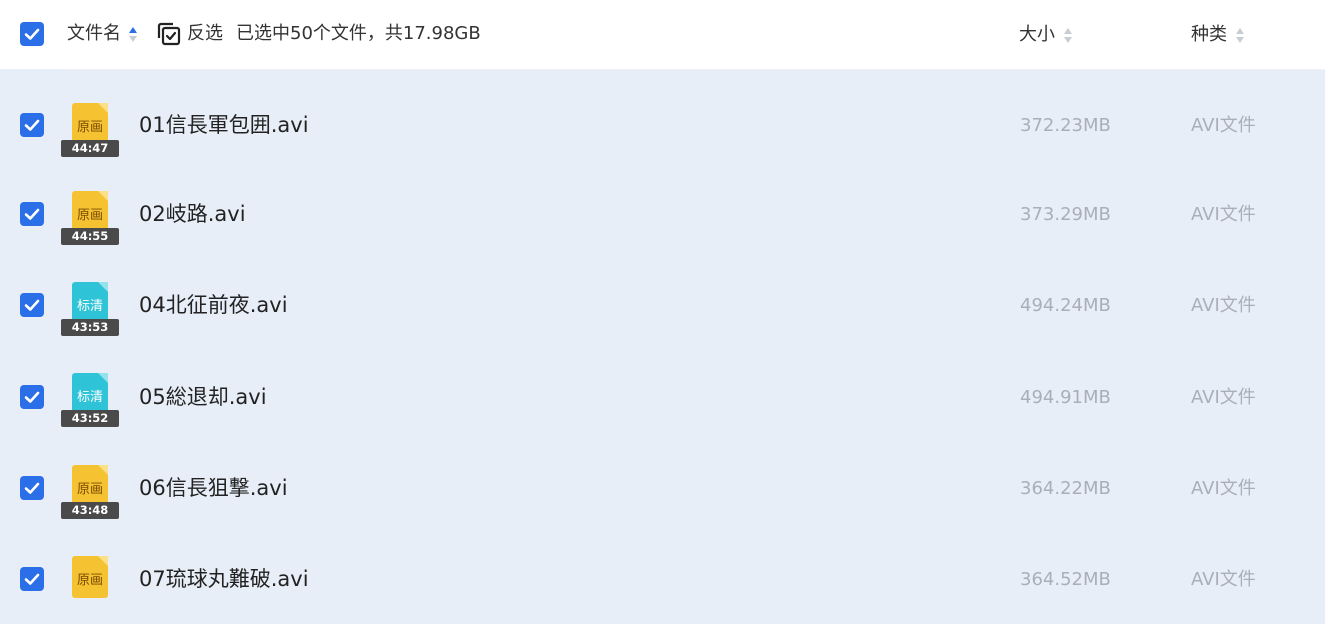 This screenshot has width=1325, height=624. What do you see at coordinates (169, 34) in the screenshot?
I see `invert-selection-icon` at bounding box center [169, 34].